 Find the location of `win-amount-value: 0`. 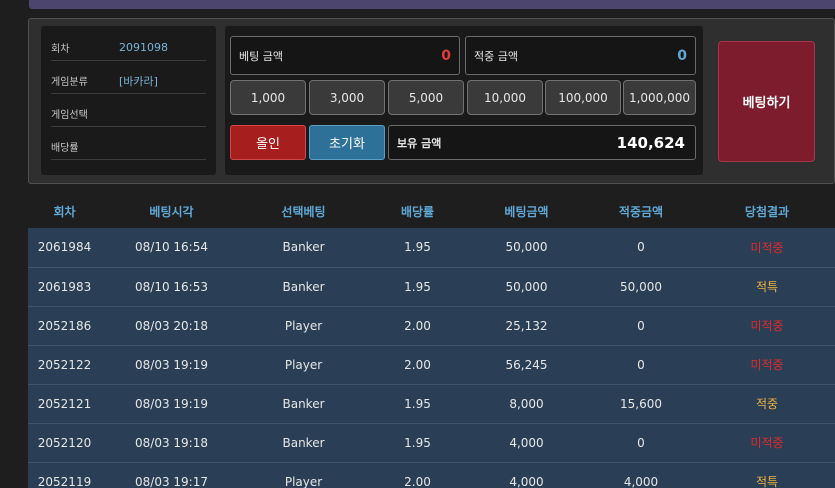

win-amount-value: 0 is located at coordinates (682, 55).